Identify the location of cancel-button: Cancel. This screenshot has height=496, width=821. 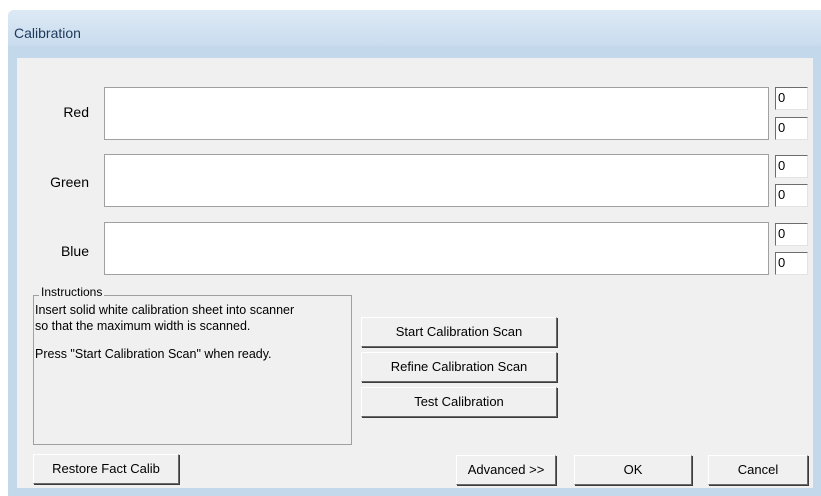
(758, 470).